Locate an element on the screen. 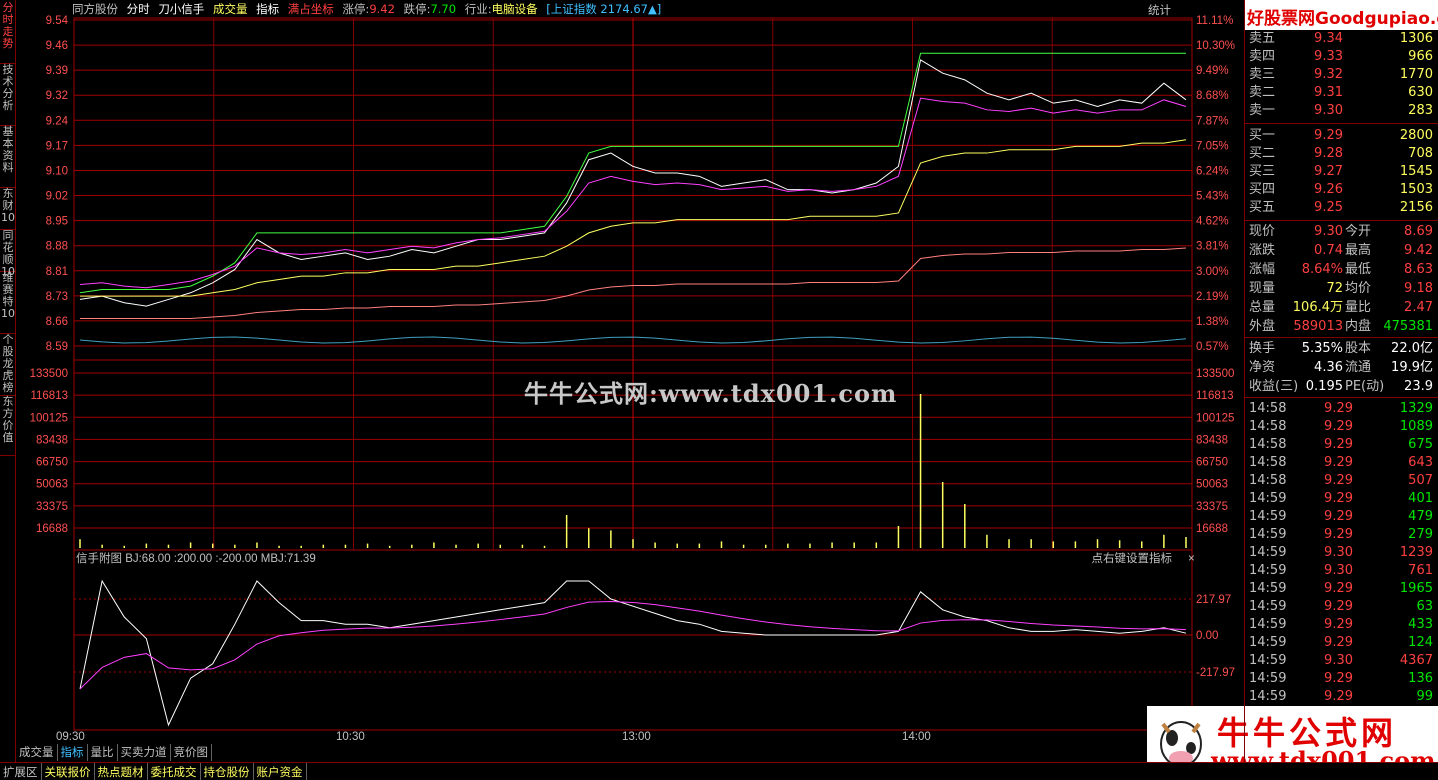 Image resolution: width=1438 pixels, height=780 pixels. price-tick-label: 9.24 is located at coordinates (57, 121).